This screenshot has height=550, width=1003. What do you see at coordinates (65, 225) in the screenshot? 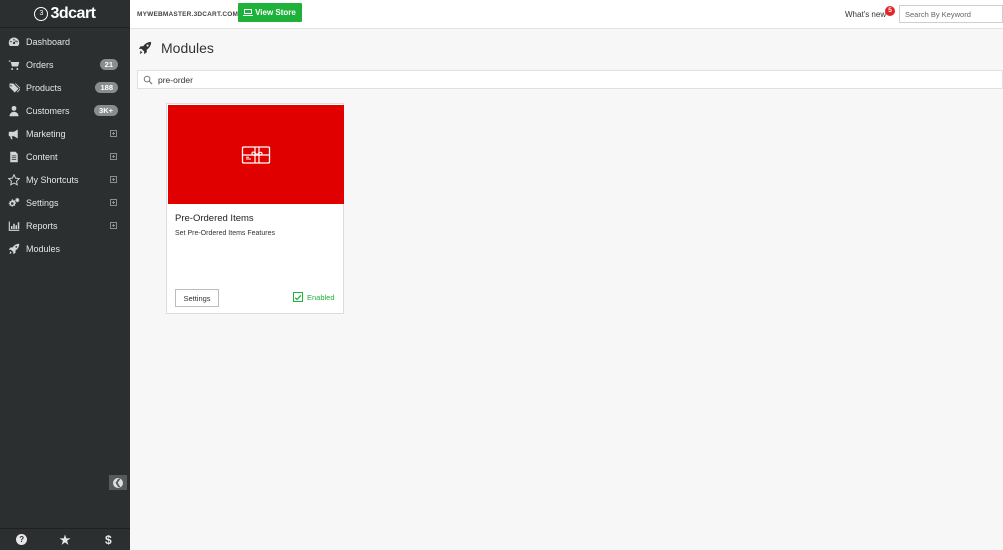
I see `sidebar-item-reports: Reports` at bounding box center [65, 225].